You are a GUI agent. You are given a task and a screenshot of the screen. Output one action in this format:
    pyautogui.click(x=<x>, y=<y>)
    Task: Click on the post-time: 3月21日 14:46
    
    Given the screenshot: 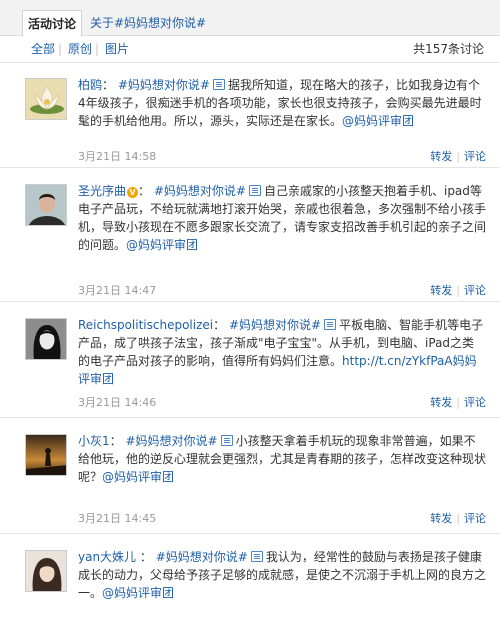 What is the action you would take?
    pyautogui.click(x=117, y=402)
    